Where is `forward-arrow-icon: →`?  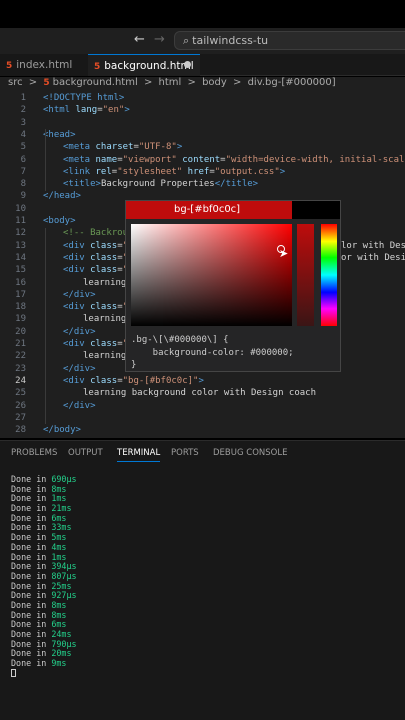
forward-arrow-icon: → is located at coordinates (159, 39).